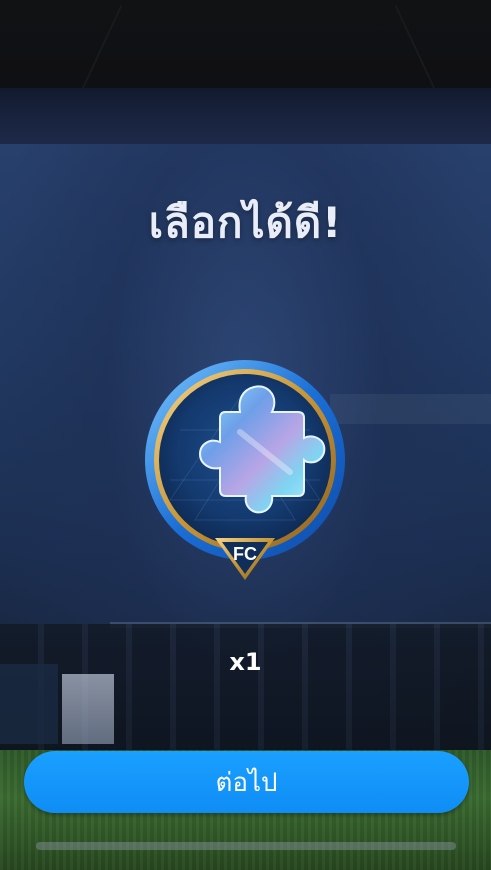 The image size is (491, 870). Describe the element at coordinates (410, 409) in the screenshot. I see `ad-board` at that location.